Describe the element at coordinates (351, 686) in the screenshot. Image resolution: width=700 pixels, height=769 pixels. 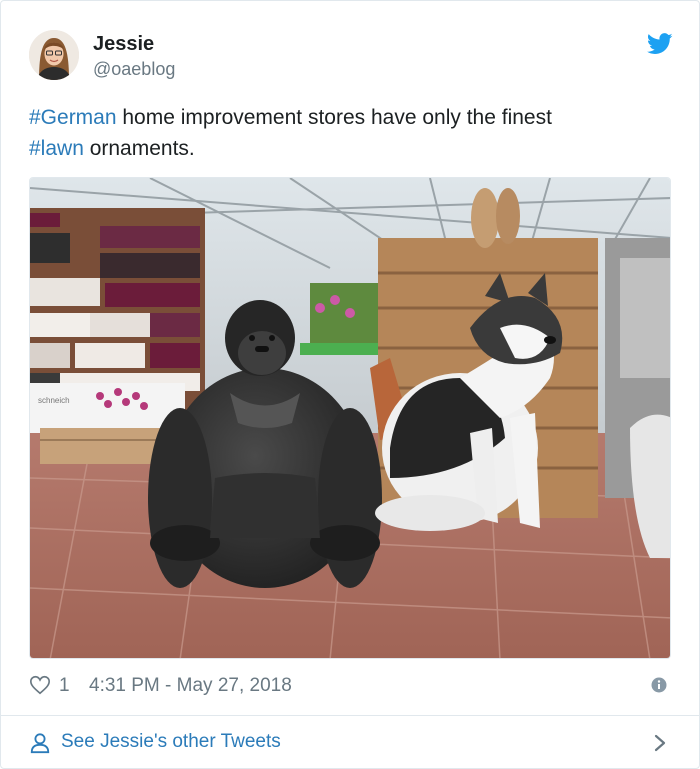
I see `tweet-meta: 1 4:31 PM - May 27, 2018` at that location.